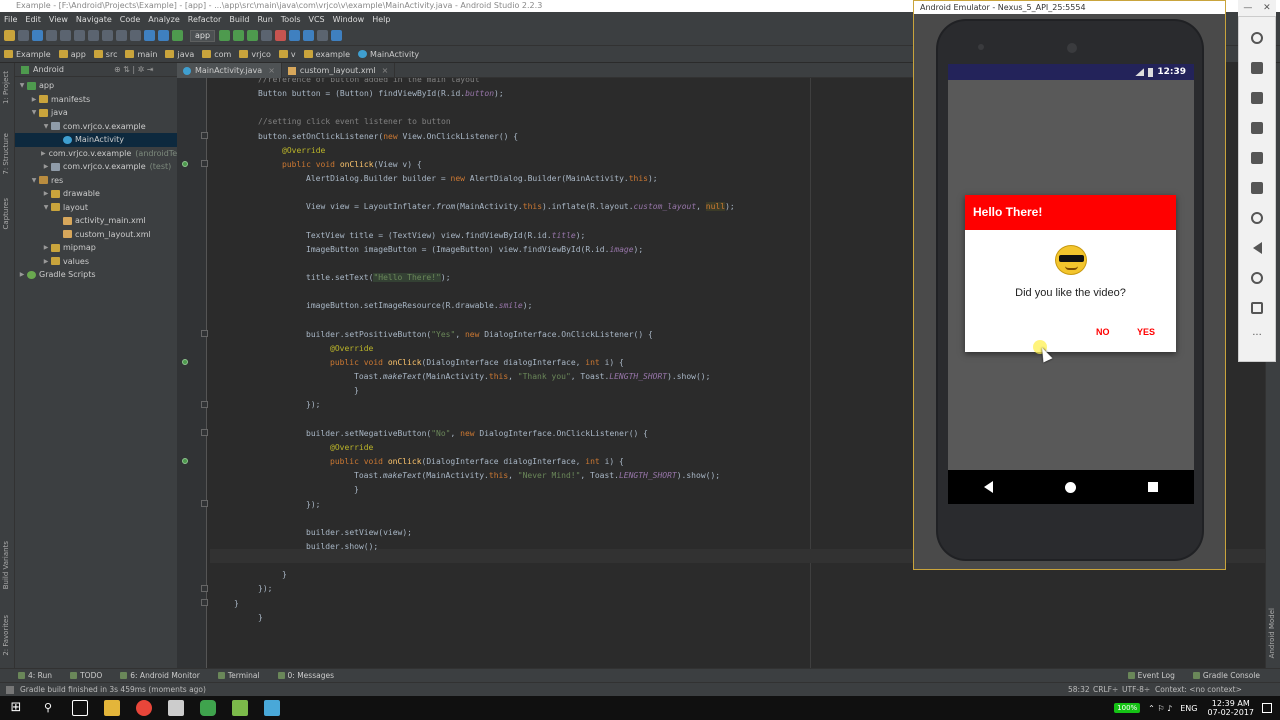 This screenshot has width=1280, height=720. What do you see at coordinates (281, 35) in the screenshot?
I see `stop-icon` at bounding box center [281, 35].